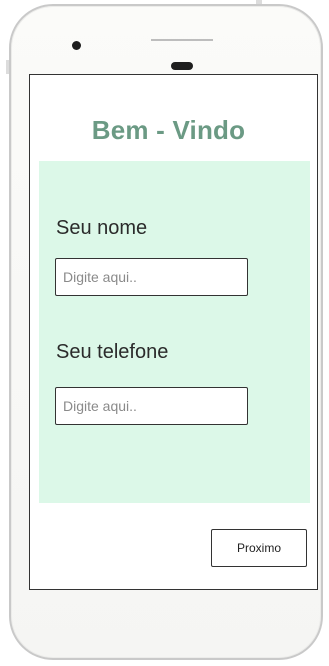 Image resolution: width=329 pixels, height=666 pixels. What do you see at coordinates (76, 45) in the screenshot?
I see `front-camera-icon` at bounding box center [76, 45].